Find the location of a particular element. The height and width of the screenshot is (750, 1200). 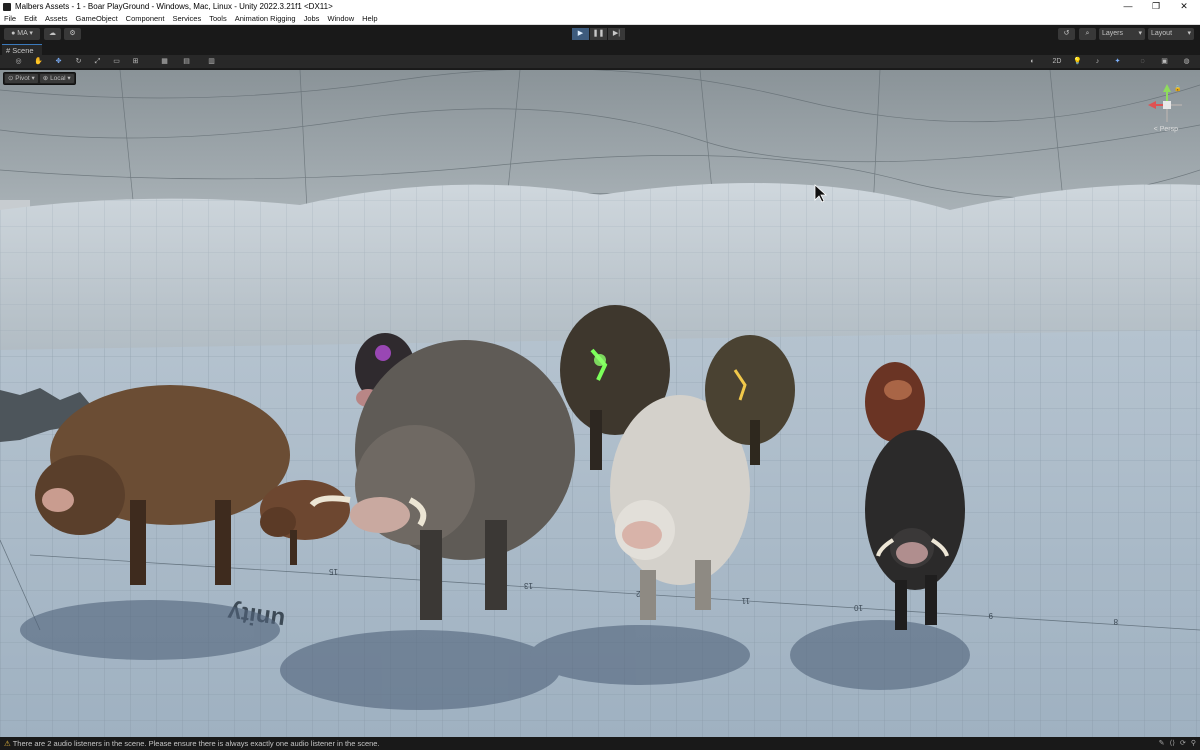

menu-animation-rigging: Animation Rigging is located at coordinates (265, 18).